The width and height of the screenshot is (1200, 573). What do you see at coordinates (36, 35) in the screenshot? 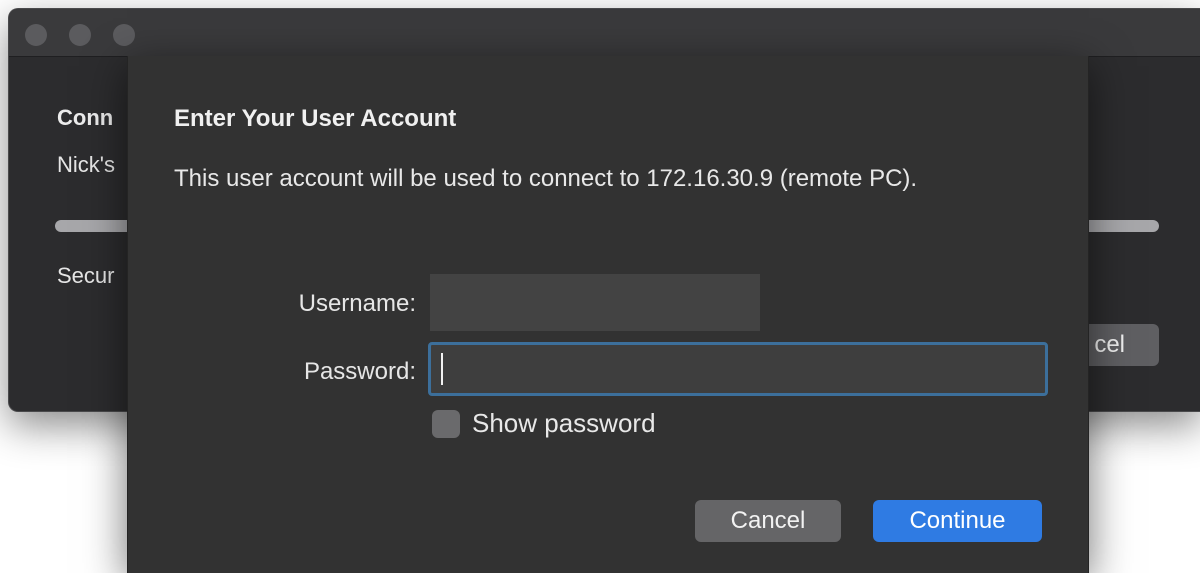
I see `close-window-icon` at bounding box center [36, 35].